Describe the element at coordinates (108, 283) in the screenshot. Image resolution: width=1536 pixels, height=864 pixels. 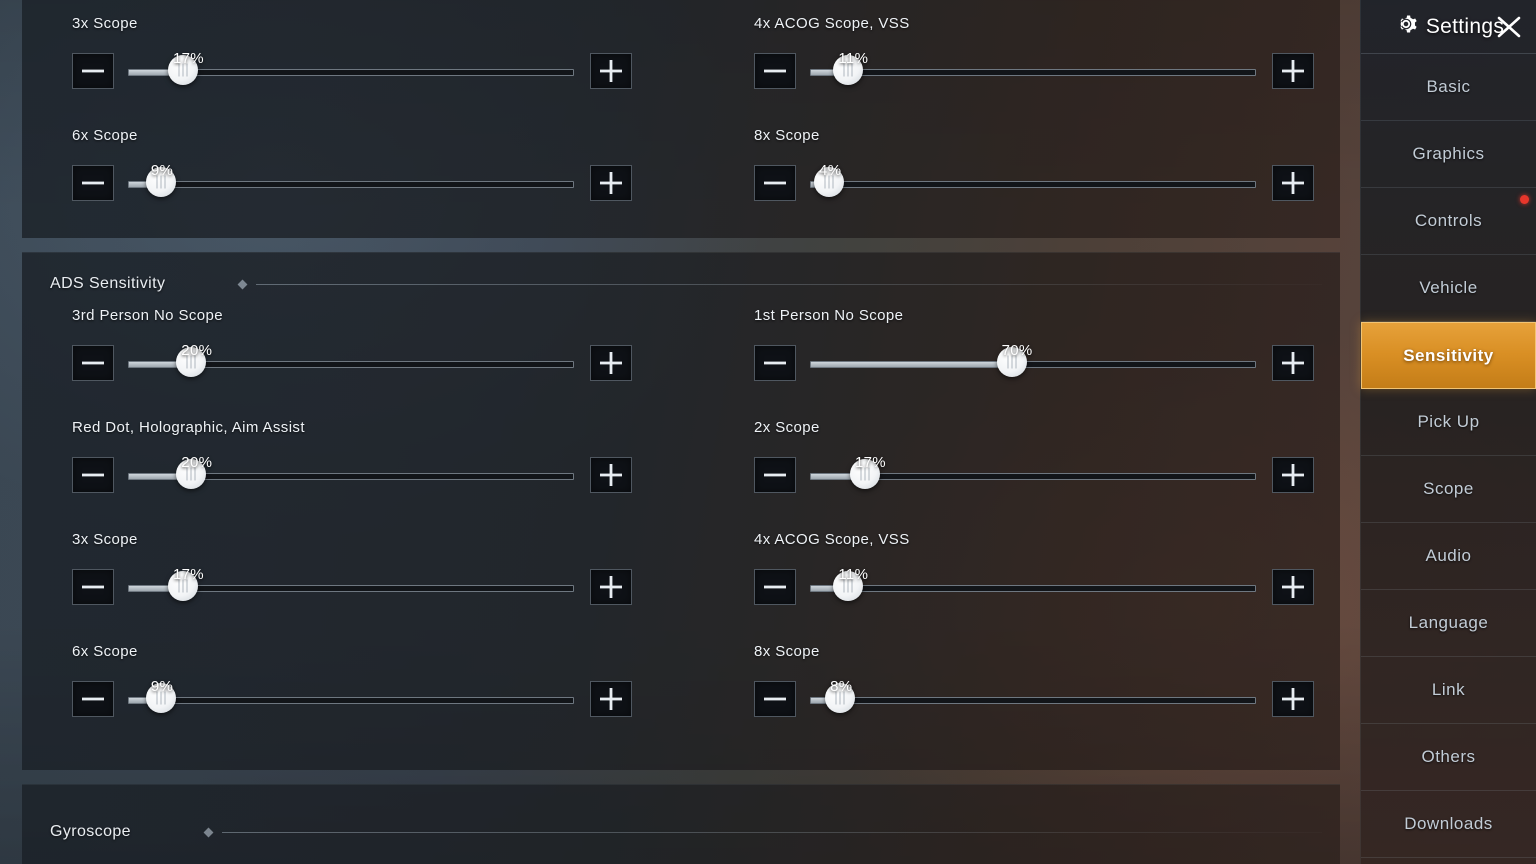
I see `ads-sensitivity-title: ADS Sensitivity` at that location.